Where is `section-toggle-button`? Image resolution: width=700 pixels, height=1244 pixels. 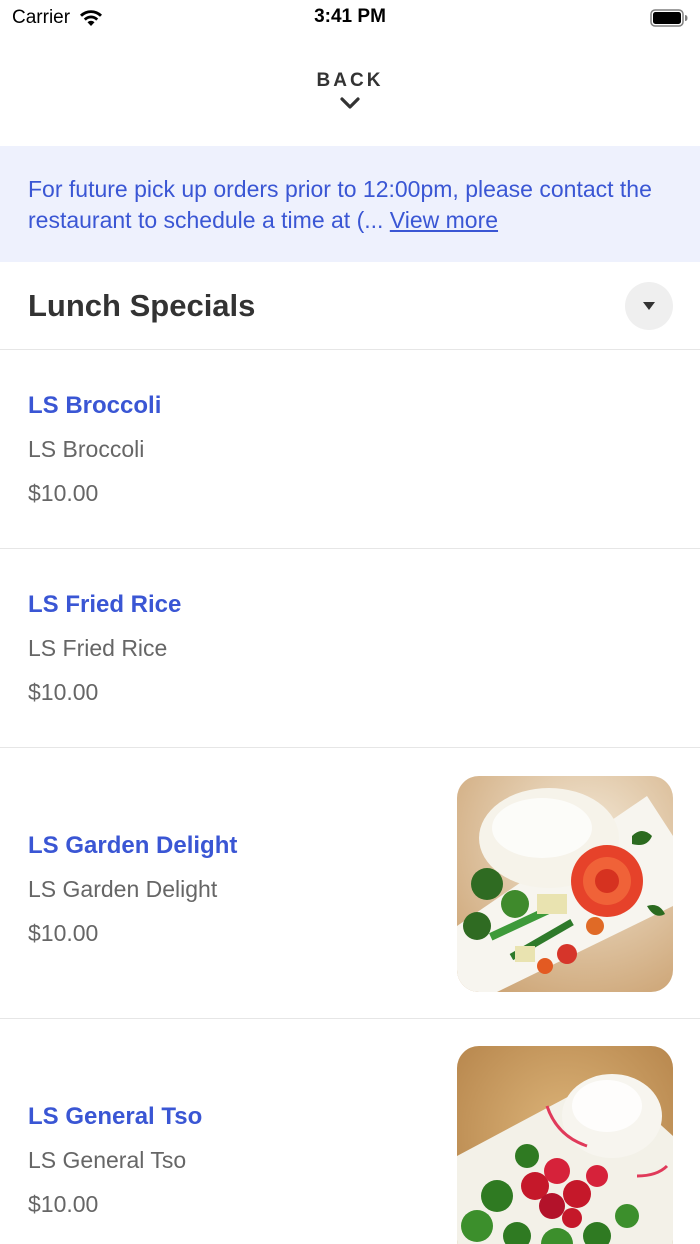 section-toggle-button is located at coordinates (649, 306).